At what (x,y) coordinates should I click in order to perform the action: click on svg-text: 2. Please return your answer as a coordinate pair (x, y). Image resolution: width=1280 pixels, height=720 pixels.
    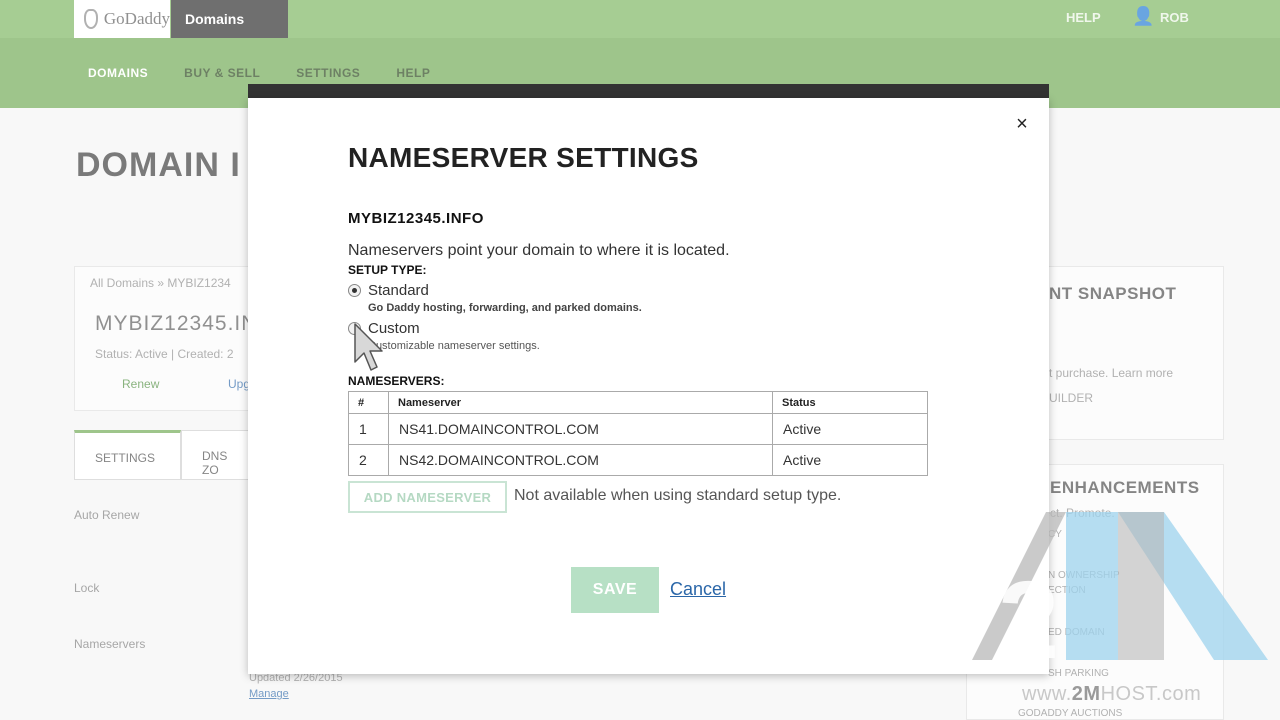
    Looking at the image, I should click on (1028, 620).